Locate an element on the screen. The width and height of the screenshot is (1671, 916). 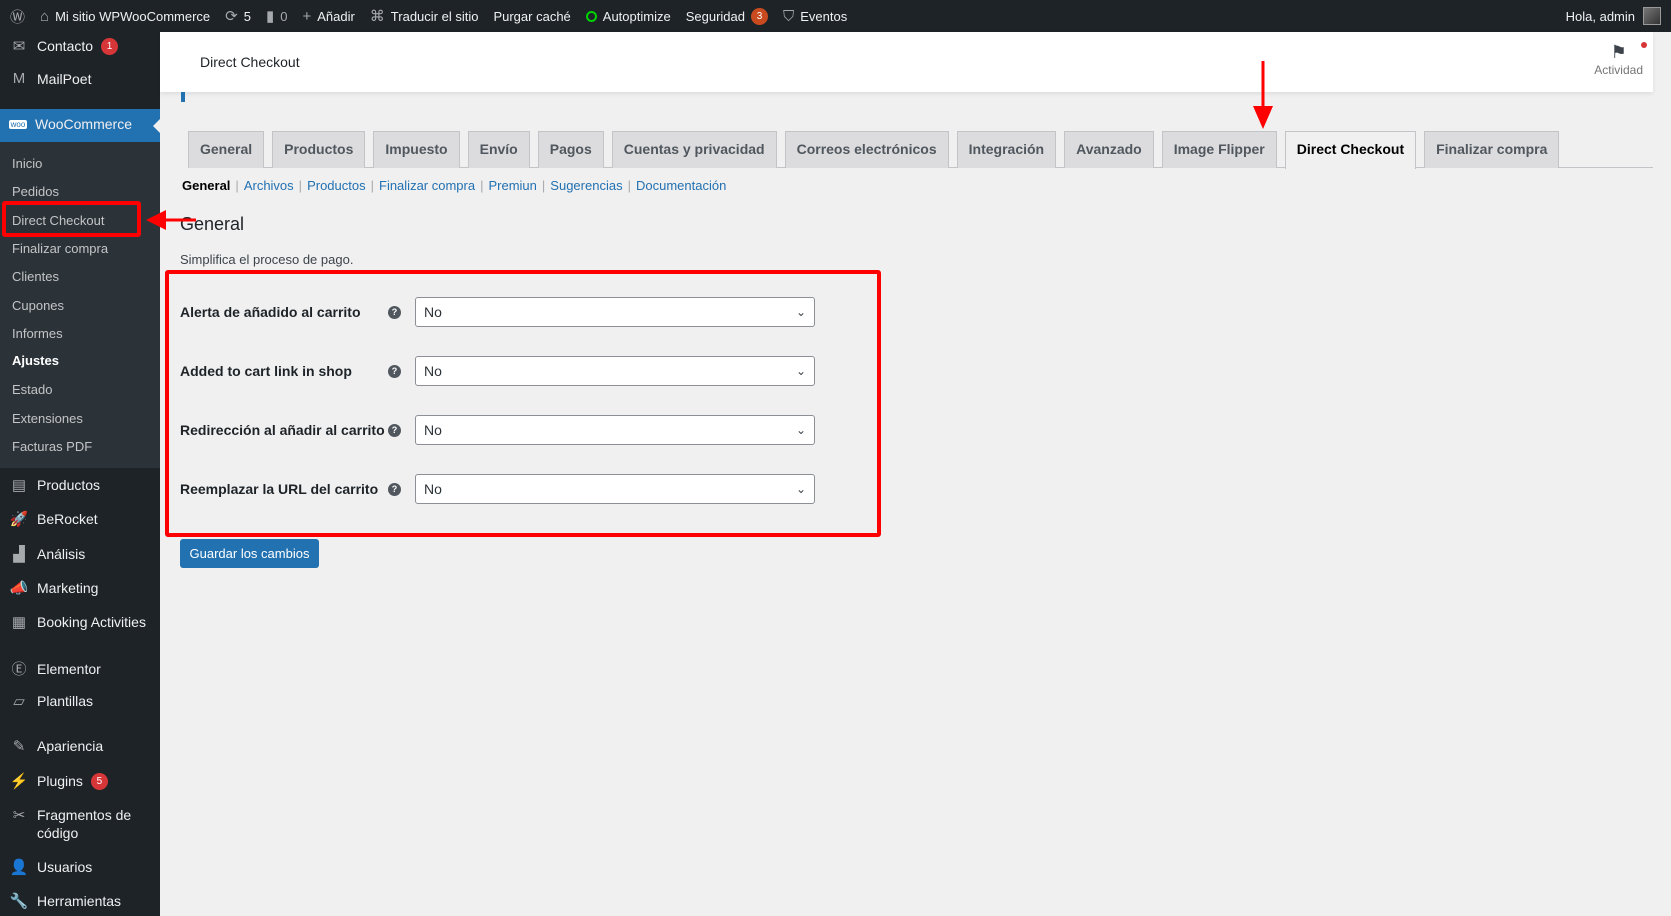
annotation-arrows is located at coordinates (709, 145).